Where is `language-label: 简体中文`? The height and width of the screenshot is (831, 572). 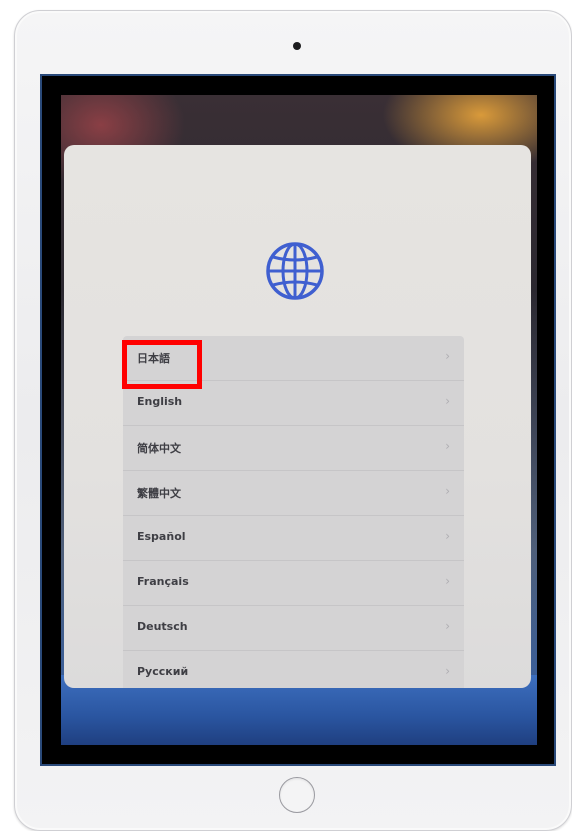 language-label: 简体中文 is located at coordinates (159, 448).